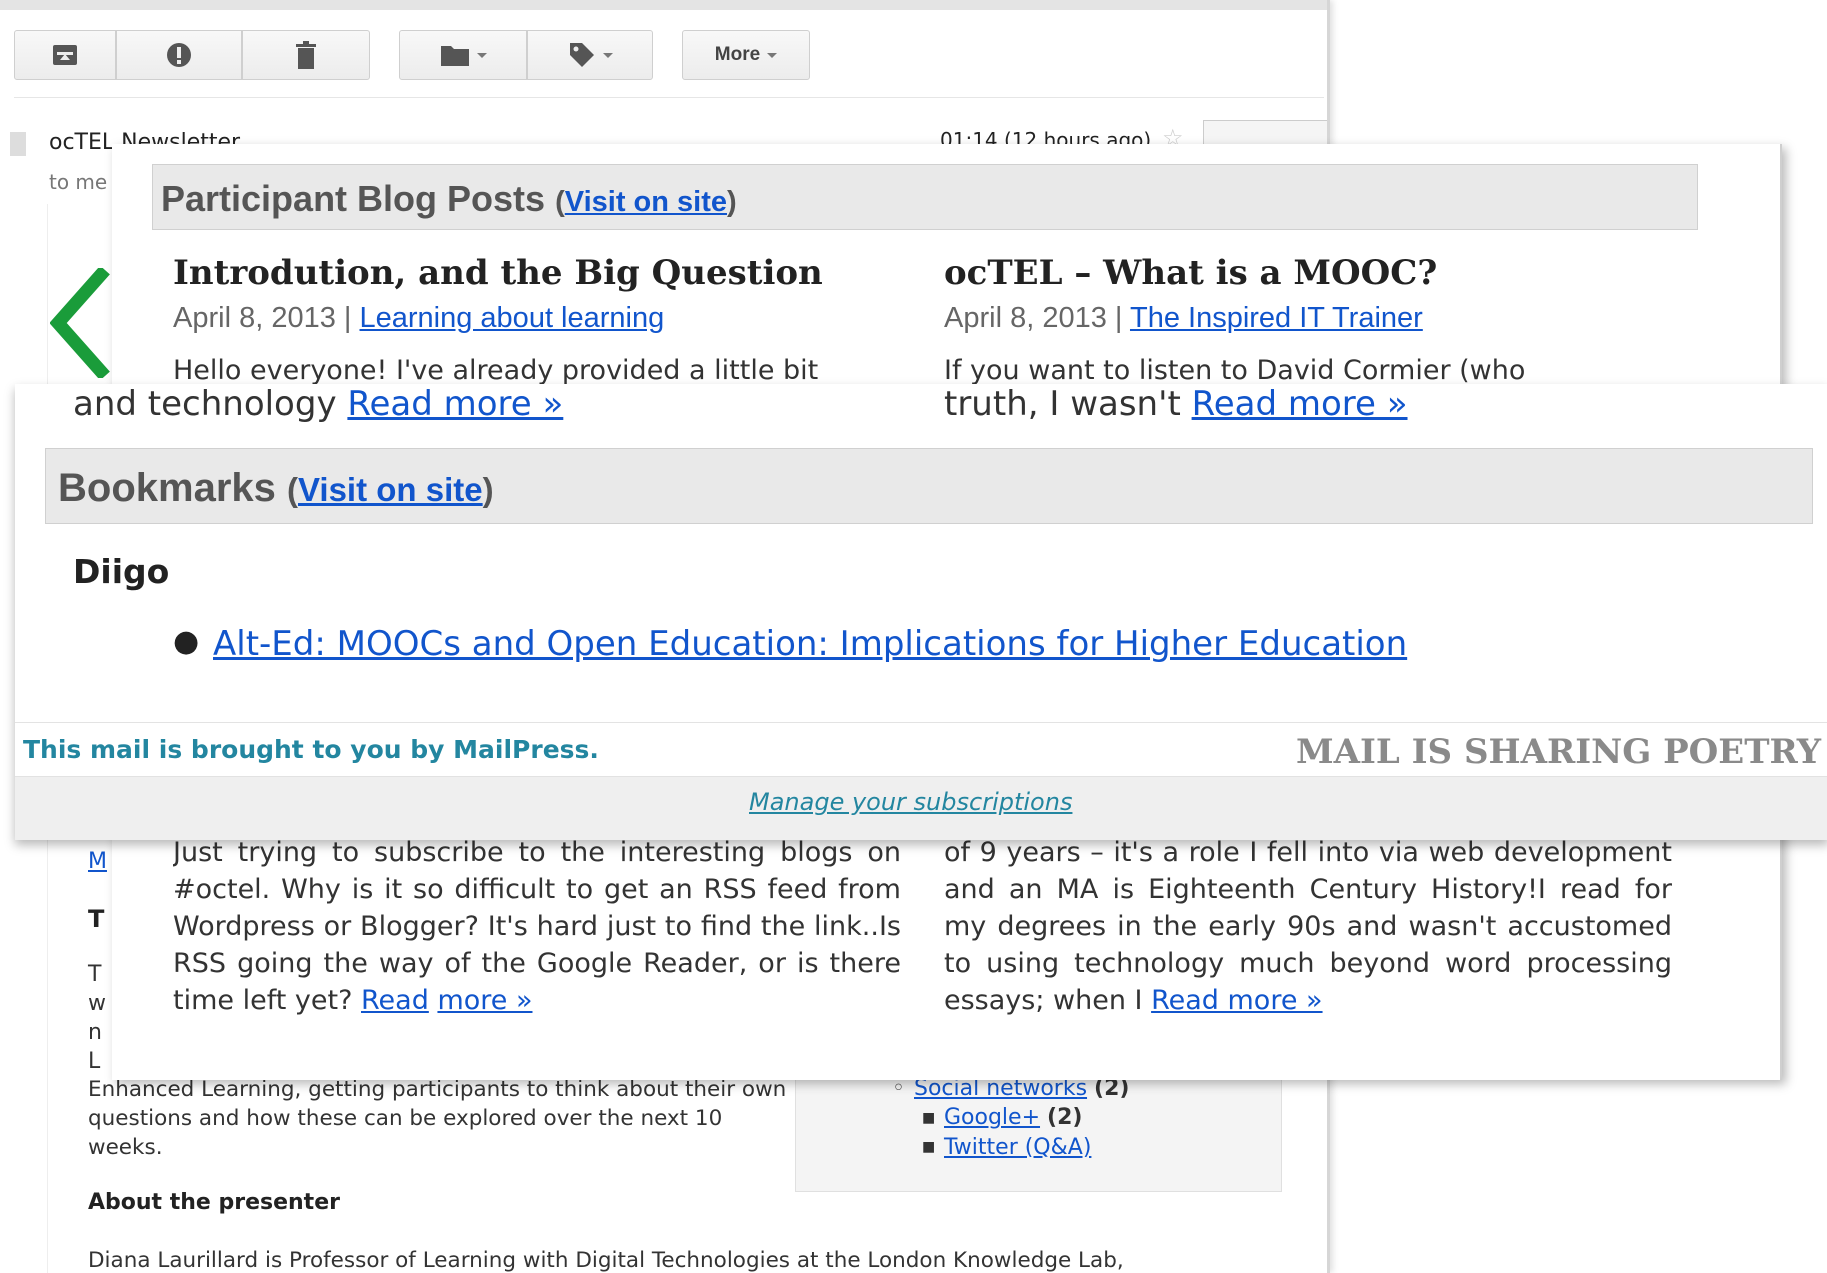 The height and width of the screenshot is (1273, 1827). I want to click on section-title-text: Bookmarks, so click(167, 488).